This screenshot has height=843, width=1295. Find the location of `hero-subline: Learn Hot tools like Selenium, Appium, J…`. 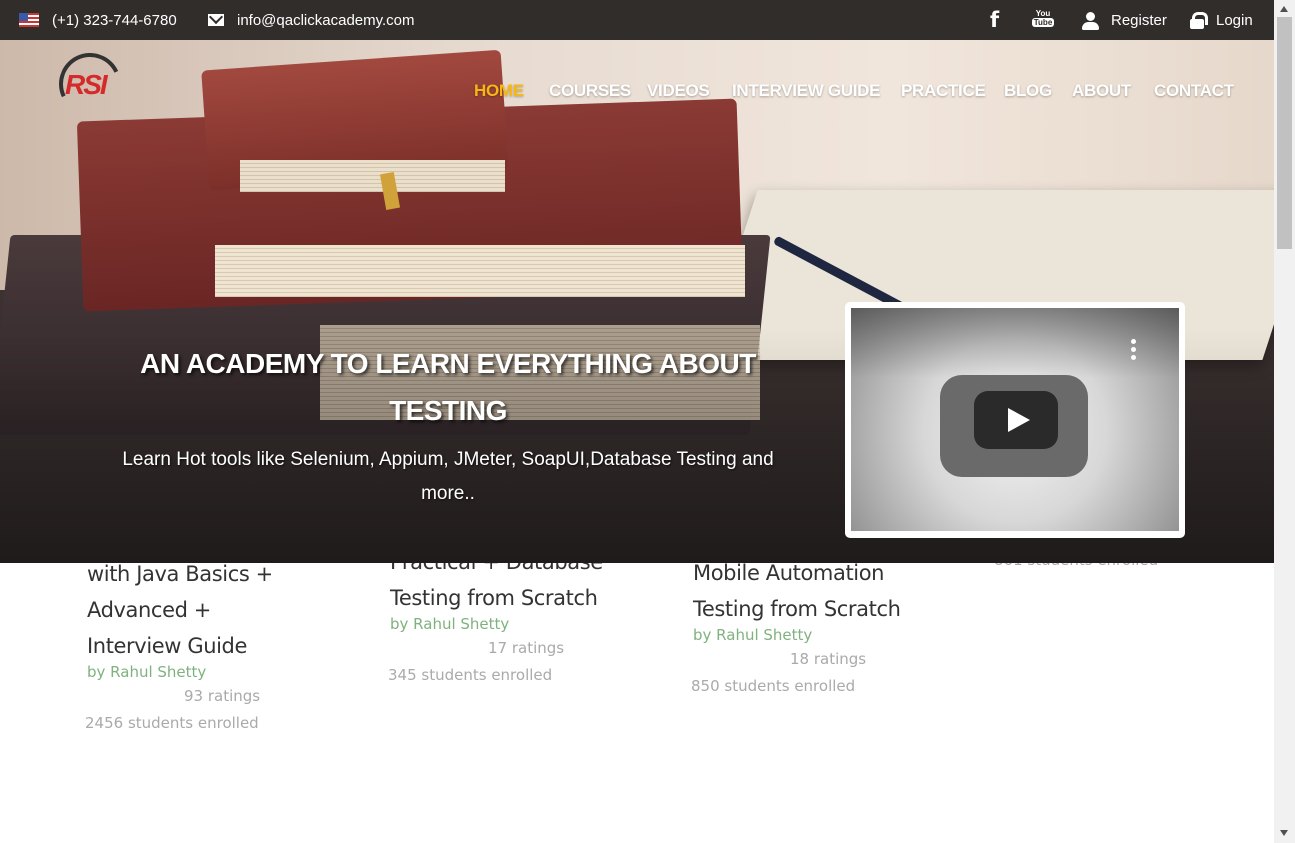

hero-subline: Learn Hot tools like Selenium, Appium, J… is located at coordinates (448, 476).